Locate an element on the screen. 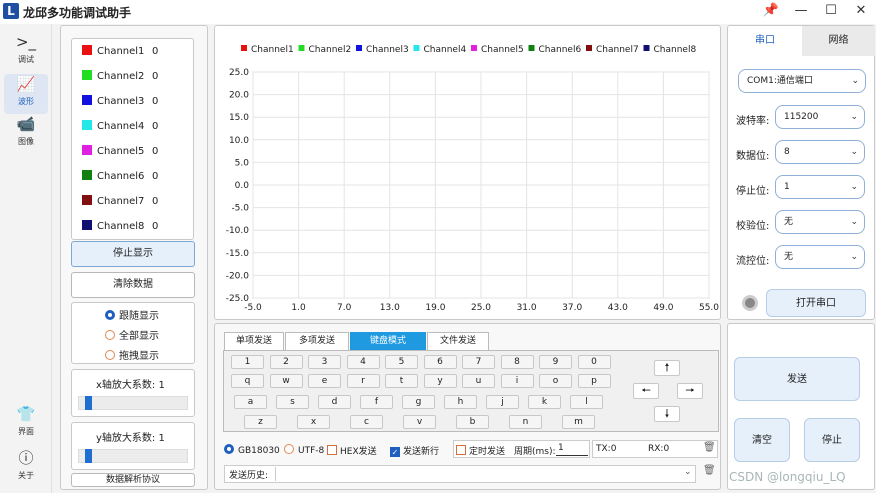  flow-select: 无 ⌄ is located at coordinates (820, 257).